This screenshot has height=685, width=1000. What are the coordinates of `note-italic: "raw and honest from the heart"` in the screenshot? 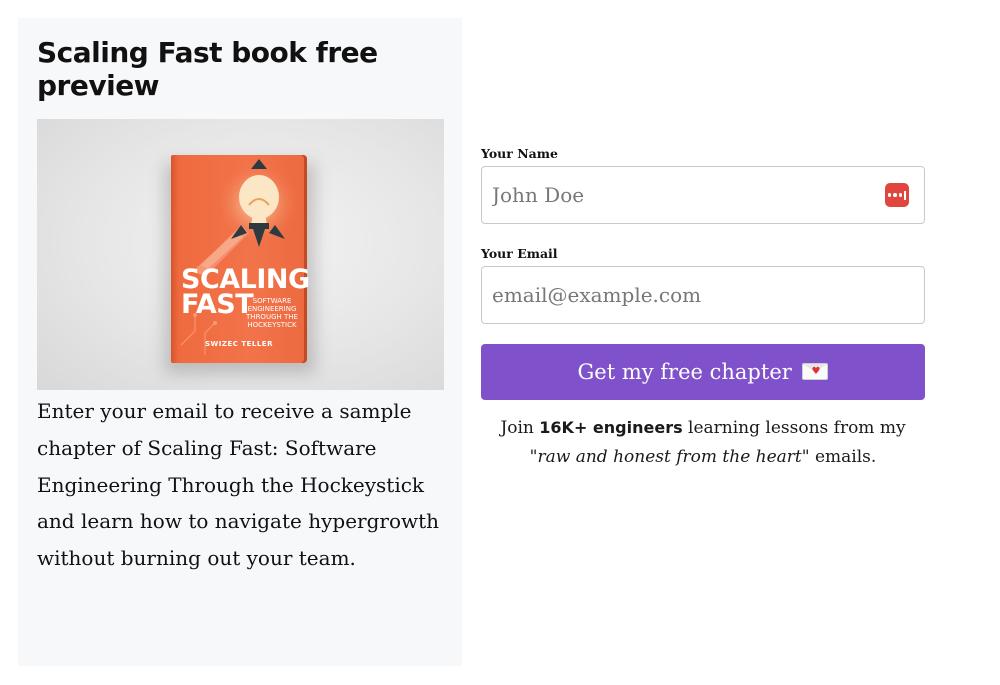 It's located at (669, 457).